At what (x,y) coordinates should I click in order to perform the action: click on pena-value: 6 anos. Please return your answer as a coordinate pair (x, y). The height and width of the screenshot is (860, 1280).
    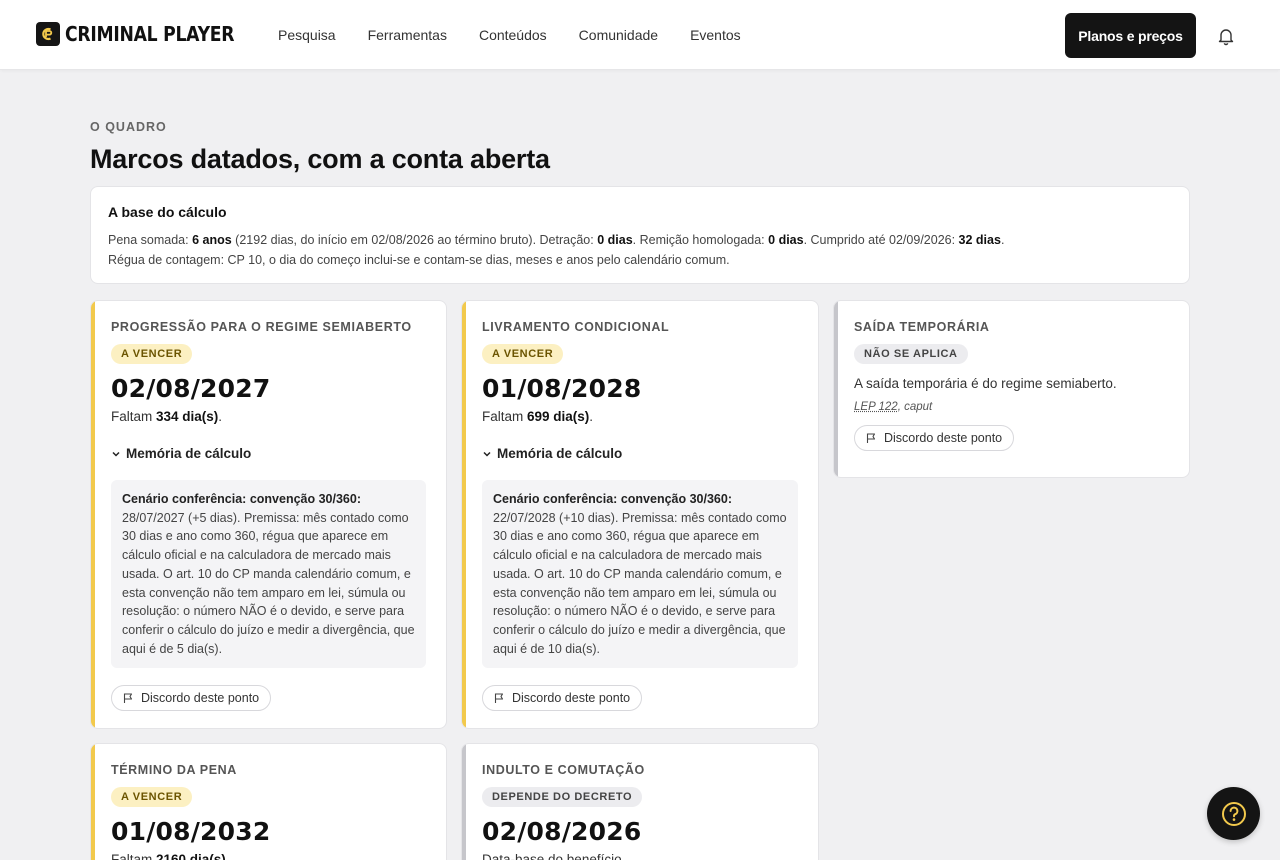
    Looking at the image, I should click on (212, 240).